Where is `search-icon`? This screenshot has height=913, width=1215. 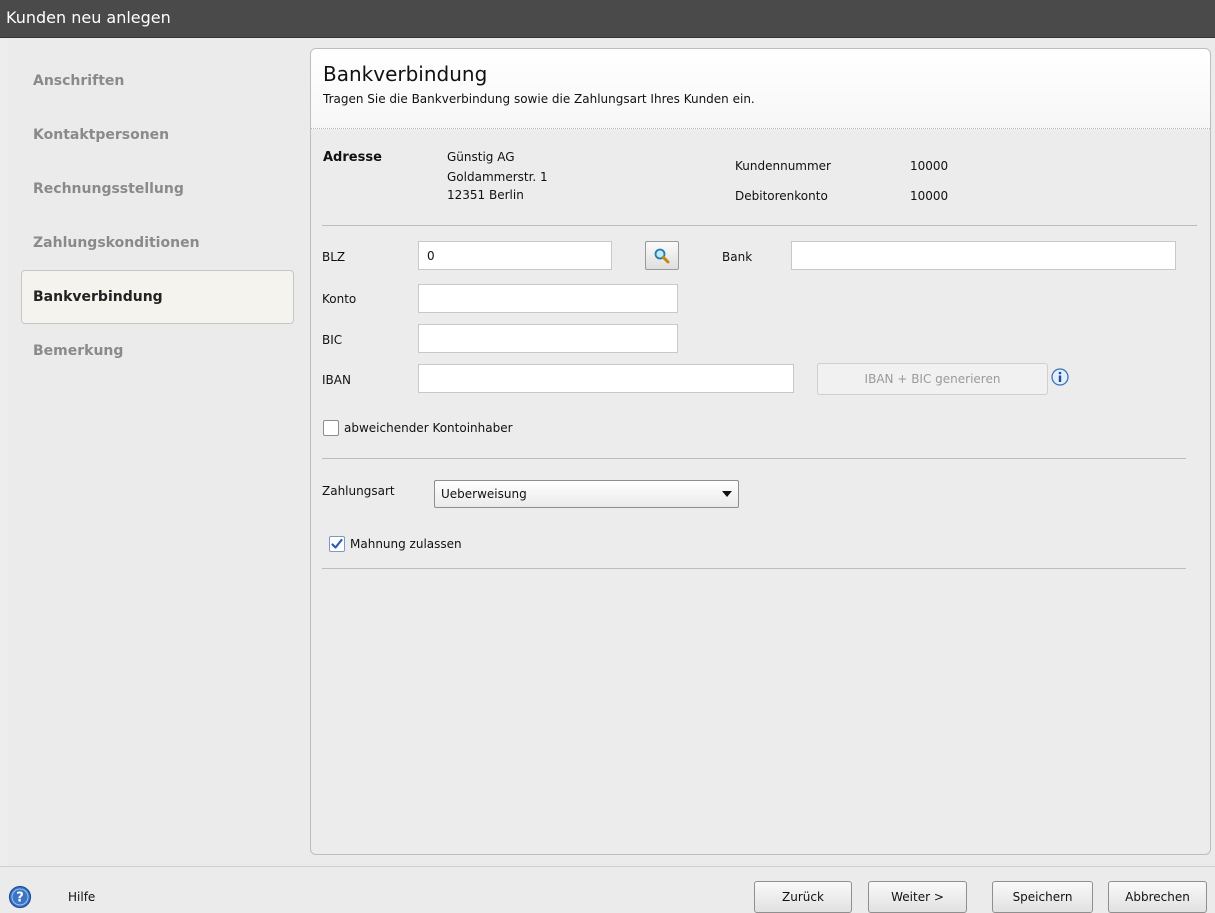 search-icon is located at coordinates (662, 256).